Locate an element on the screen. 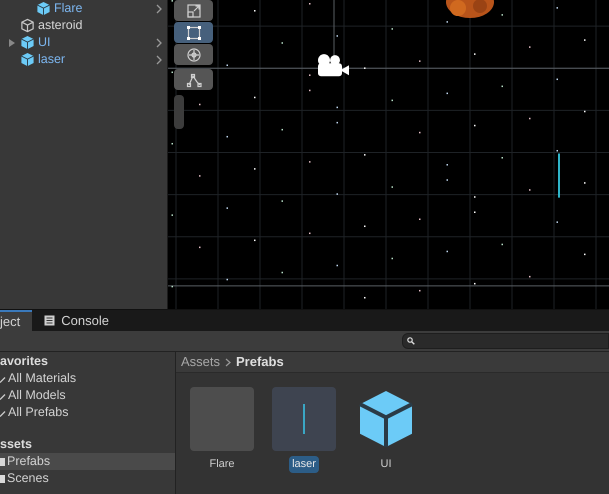 Image resolution: width=609 pixels, height=494 pixels. camera-icon is located at coordinates (333, 65).